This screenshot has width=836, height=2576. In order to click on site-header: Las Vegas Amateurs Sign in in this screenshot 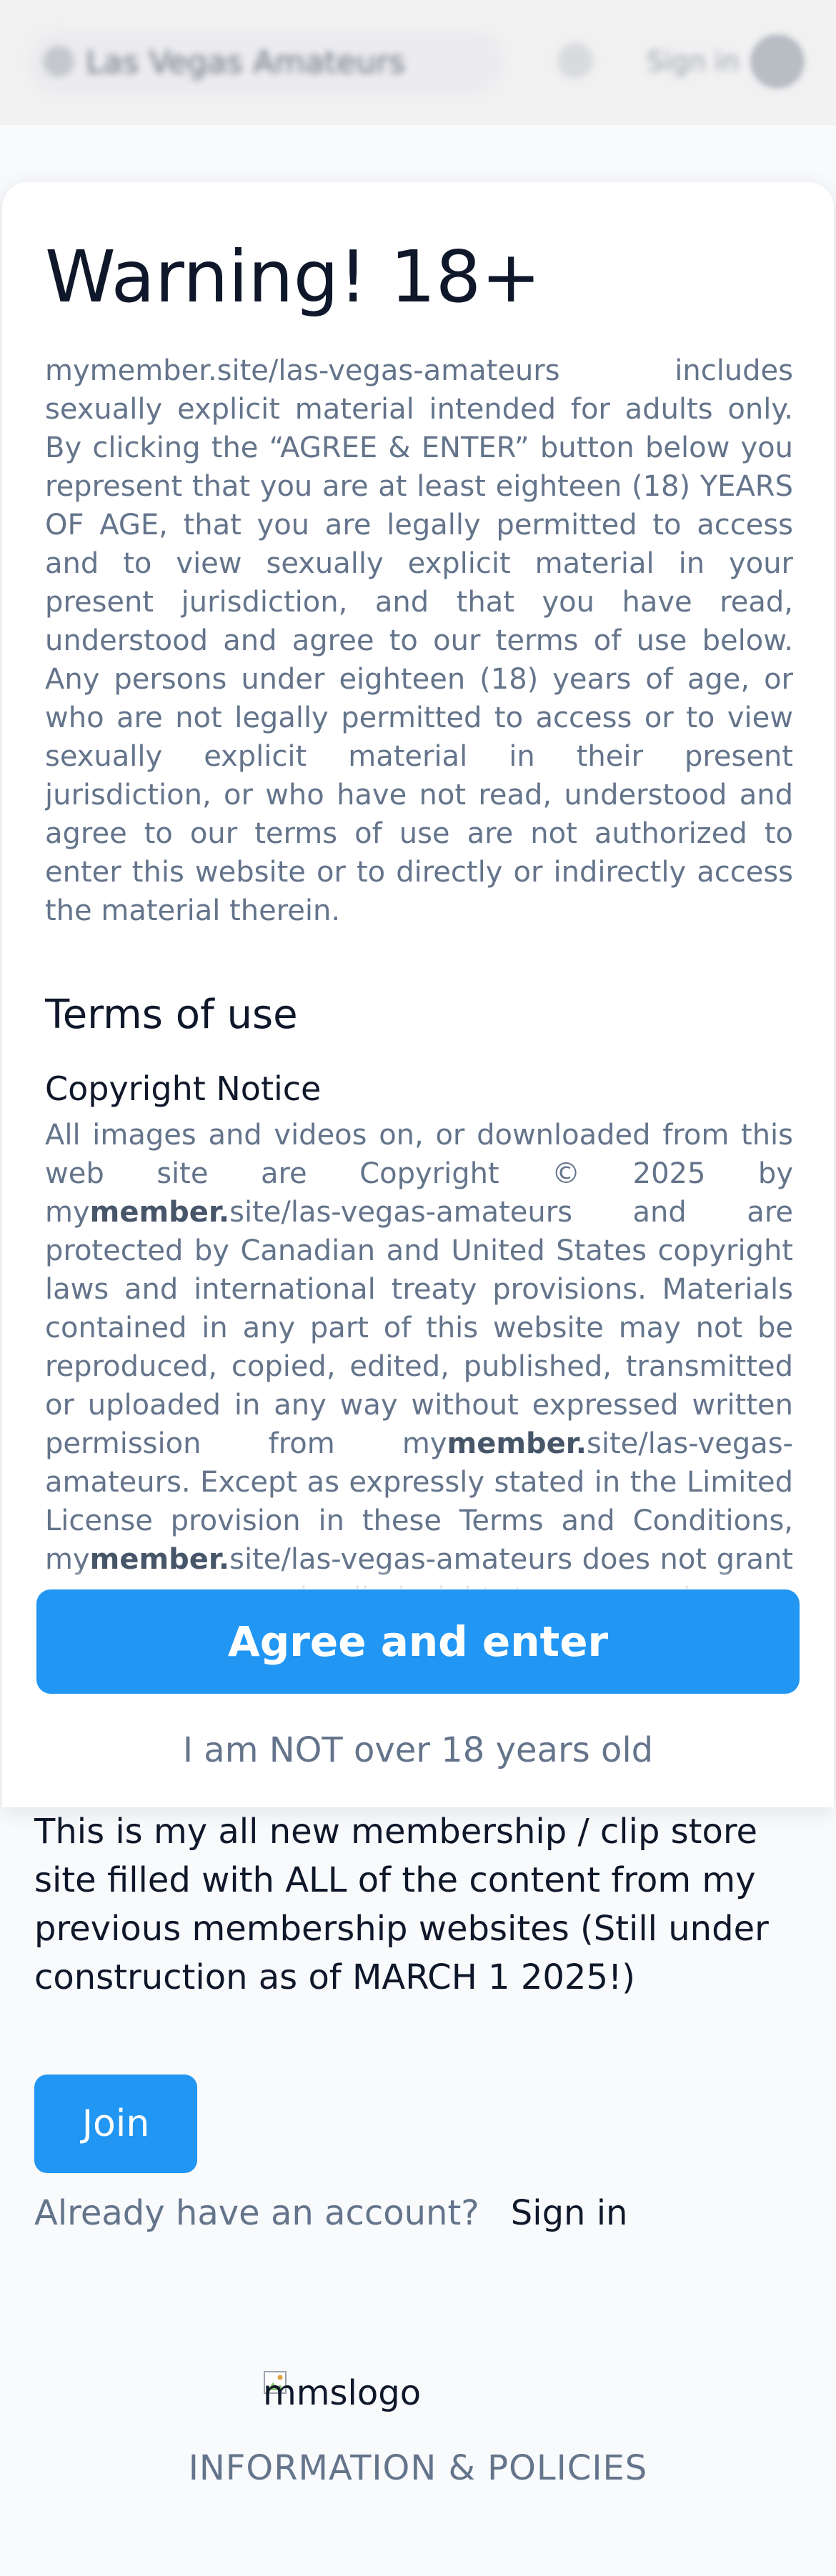, I will do `click(418, 63)`.